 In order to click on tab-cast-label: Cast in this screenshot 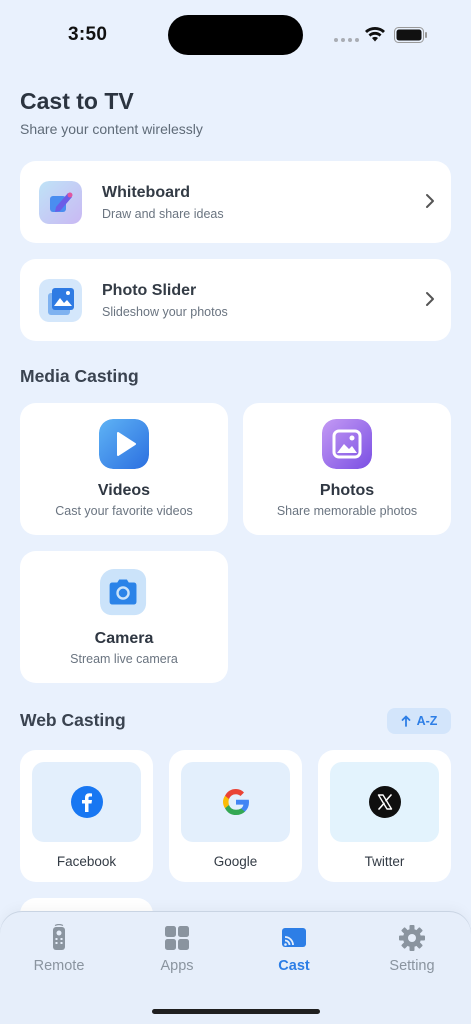, I will do `click(294, 966)`.